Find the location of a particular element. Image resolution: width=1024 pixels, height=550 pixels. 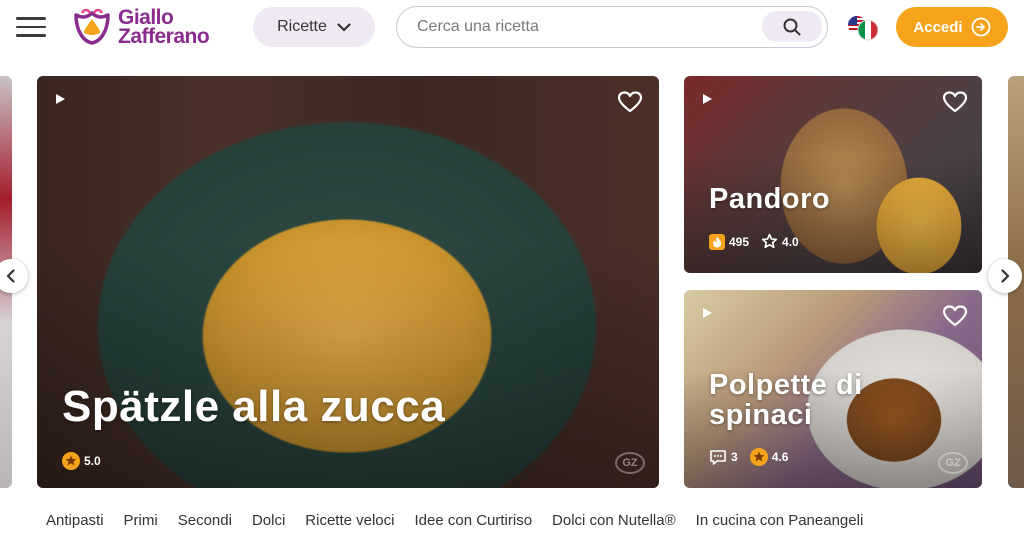

logo-text: Giallo Zafferano is located at coordinates (164, 27).